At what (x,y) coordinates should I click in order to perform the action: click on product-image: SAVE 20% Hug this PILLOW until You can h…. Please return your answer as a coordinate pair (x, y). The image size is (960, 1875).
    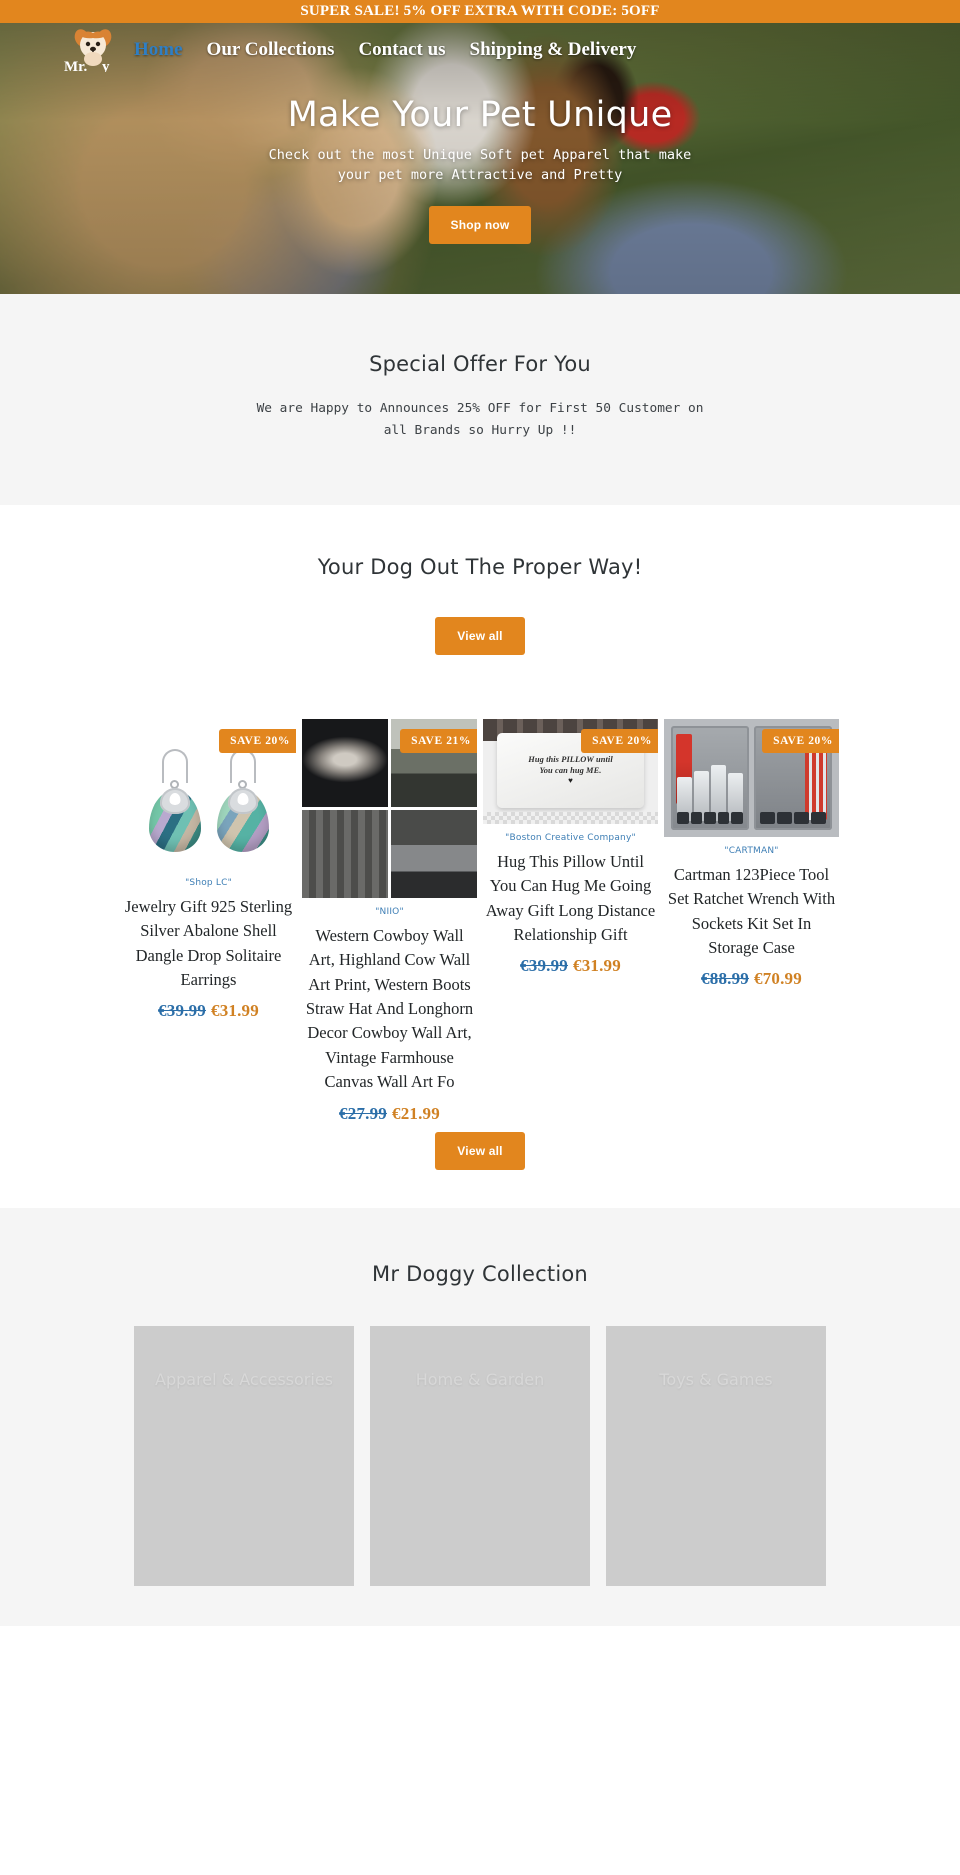
    Looking at the image, I should click on (570, 771).